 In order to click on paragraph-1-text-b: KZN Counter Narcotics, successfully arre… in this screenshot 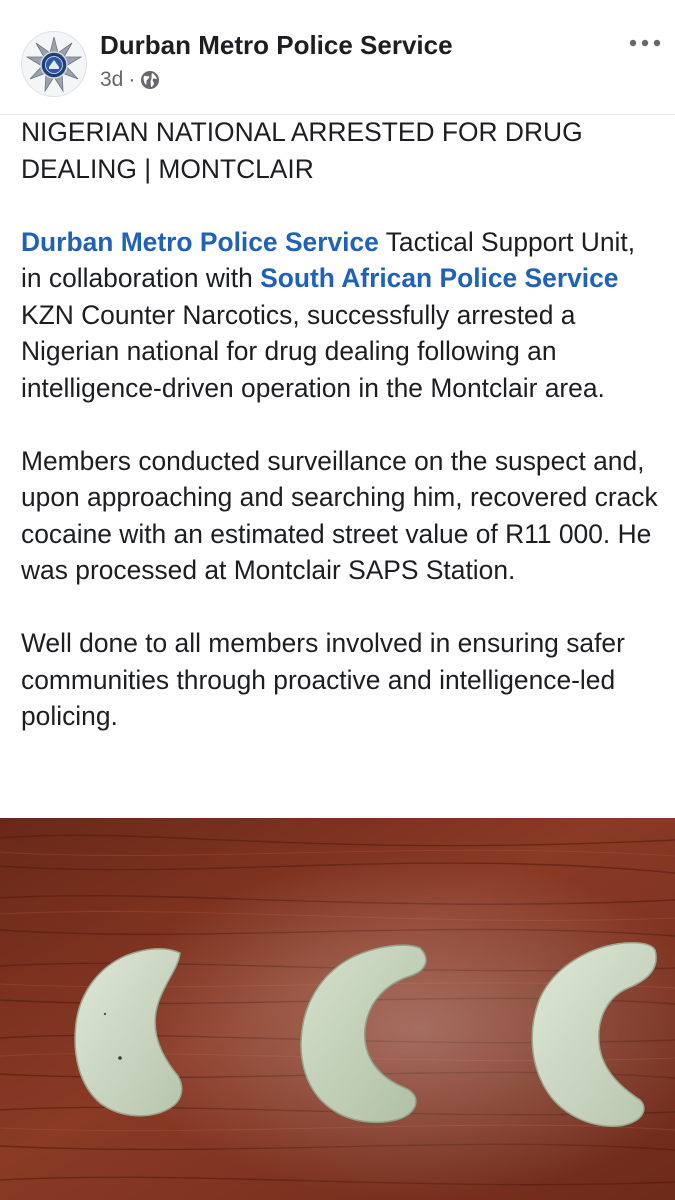, I will do `click(313, 351)`.